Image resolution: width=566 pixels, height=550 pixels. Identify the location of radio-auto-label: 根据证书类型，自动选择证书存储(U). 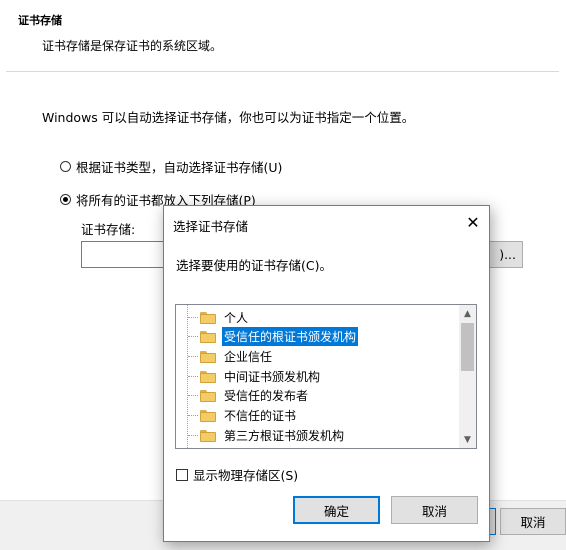
(179, 167).